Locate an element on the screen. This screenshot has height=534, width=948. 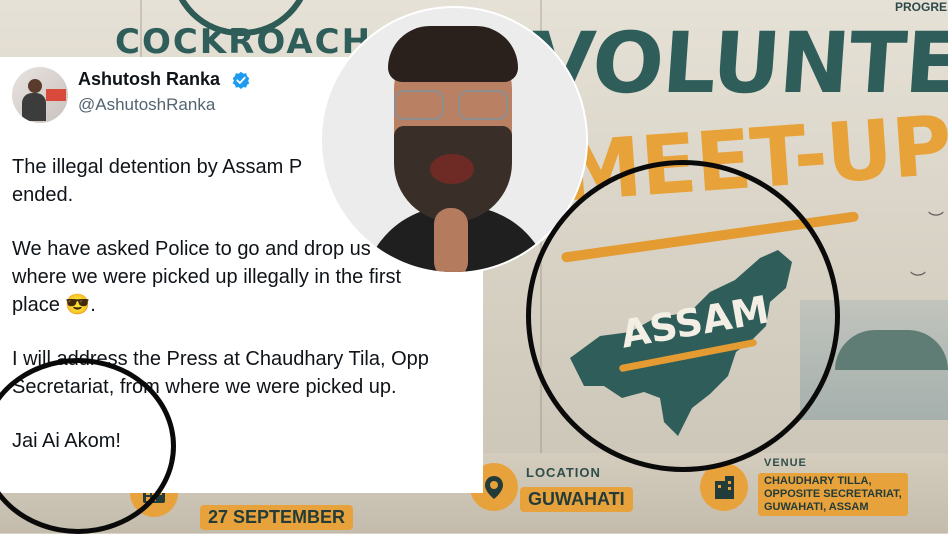
poster-headline-volunteer: VOLUNTEER is located at coordinates (737, 63).